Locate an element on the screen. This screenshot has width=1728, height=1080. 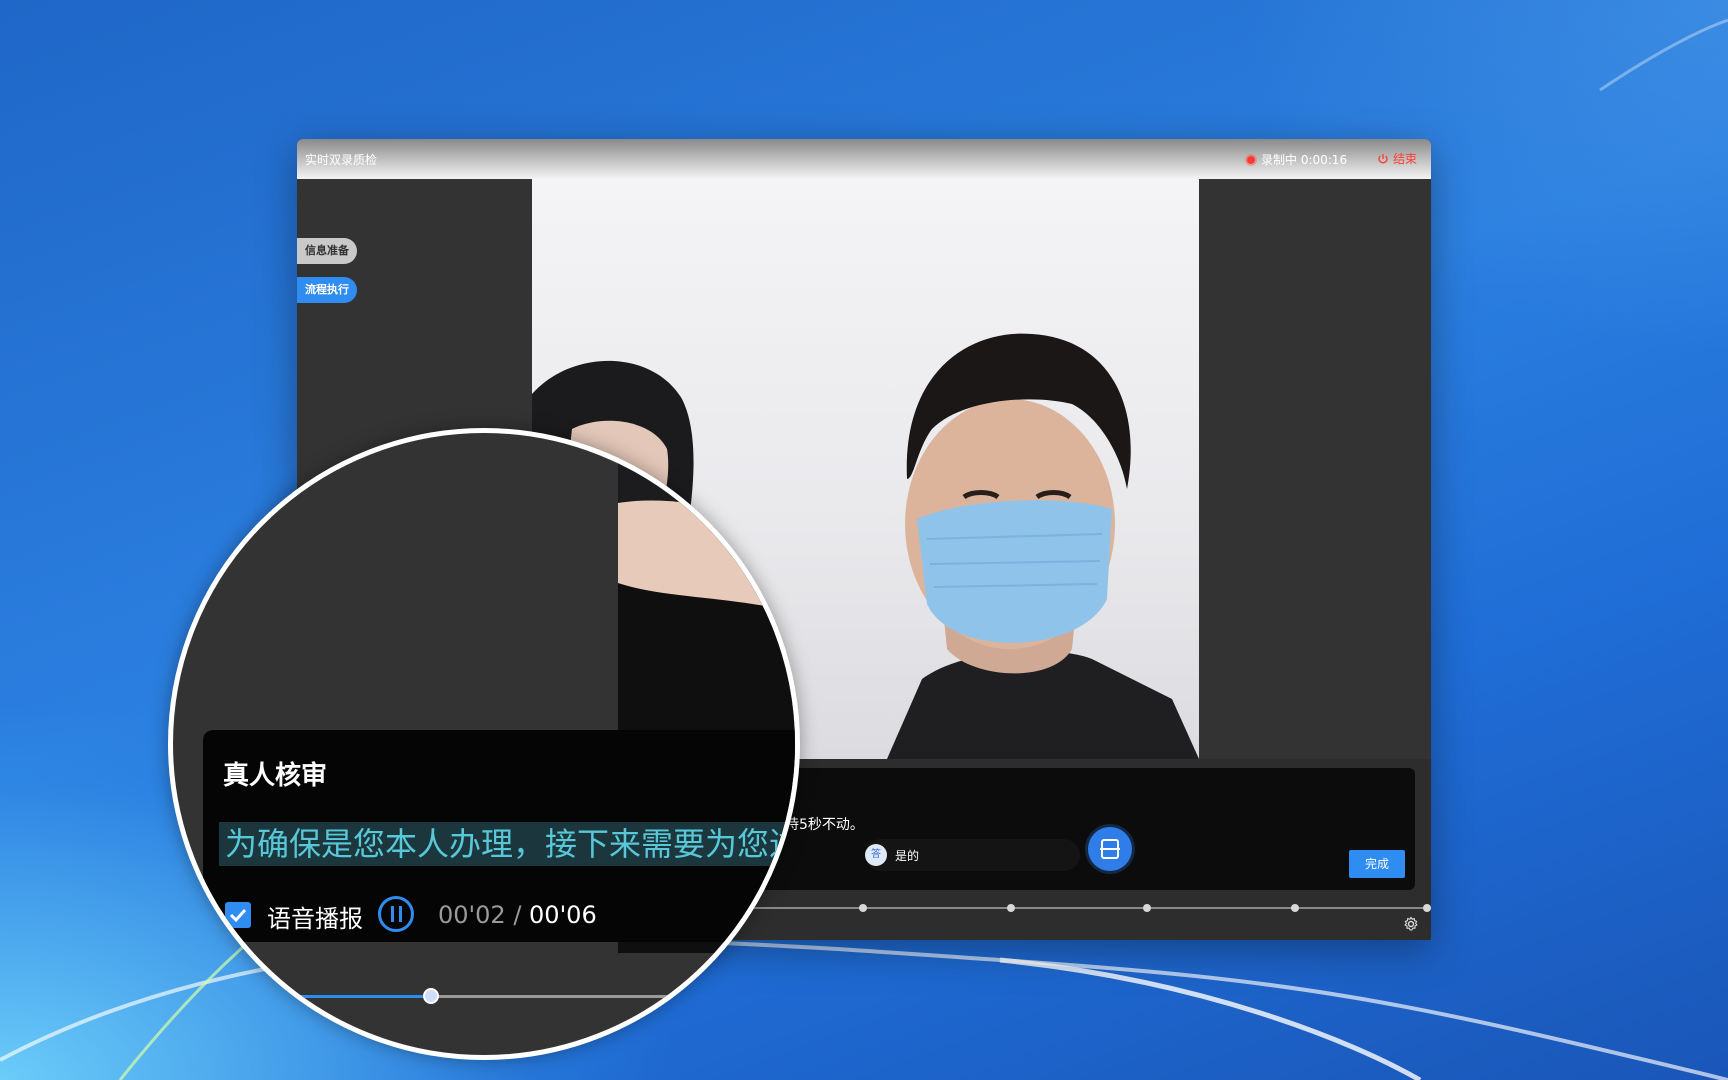
answer-bubble: 答 是的 is located at coordinates (972, 855).